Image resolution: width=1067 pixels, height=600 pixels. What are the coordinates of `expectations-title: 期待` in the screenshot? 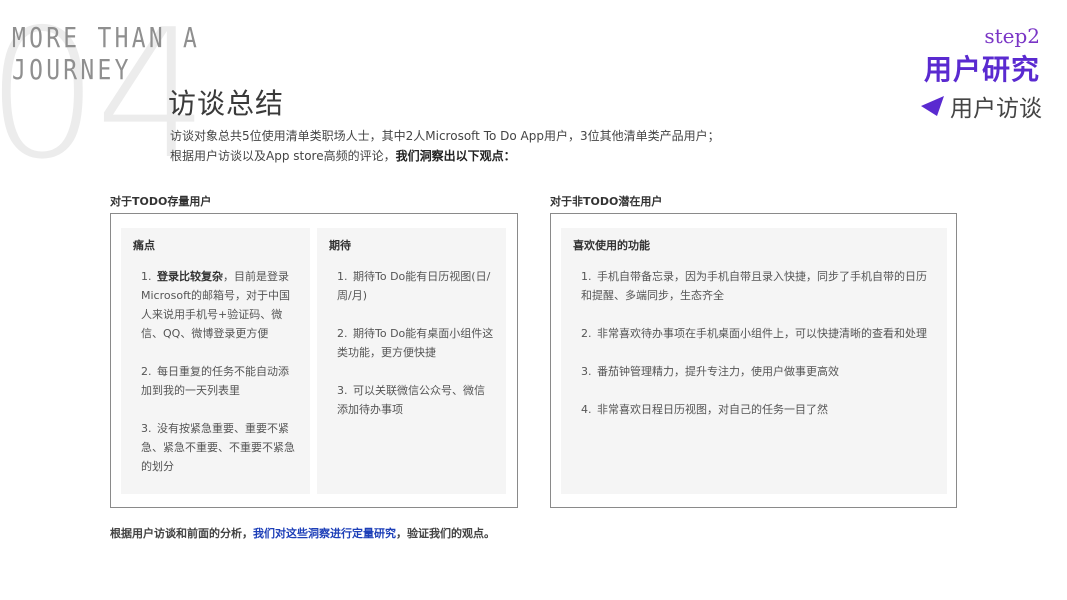 It's located at (340, 245).